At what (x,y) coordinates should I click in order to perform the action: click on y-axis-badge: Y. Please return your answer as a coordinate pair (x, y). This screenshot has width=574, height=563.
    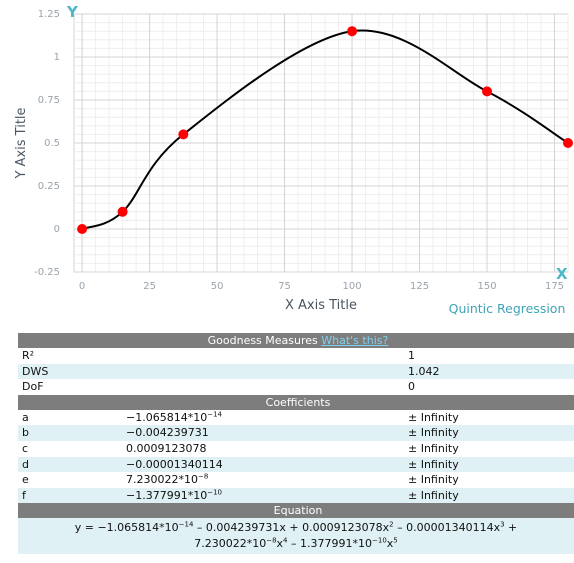
    Looking at the image, I should click on (72, 12).